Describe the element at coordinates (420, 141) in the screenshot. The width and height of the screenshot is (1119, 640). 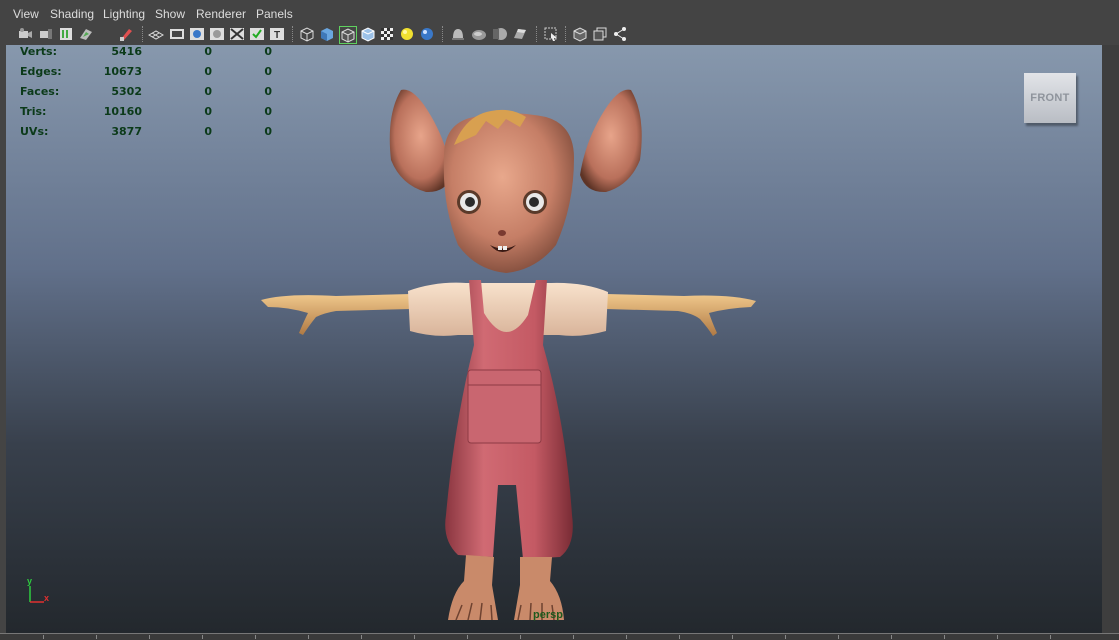
I see `left-ear` at that location.